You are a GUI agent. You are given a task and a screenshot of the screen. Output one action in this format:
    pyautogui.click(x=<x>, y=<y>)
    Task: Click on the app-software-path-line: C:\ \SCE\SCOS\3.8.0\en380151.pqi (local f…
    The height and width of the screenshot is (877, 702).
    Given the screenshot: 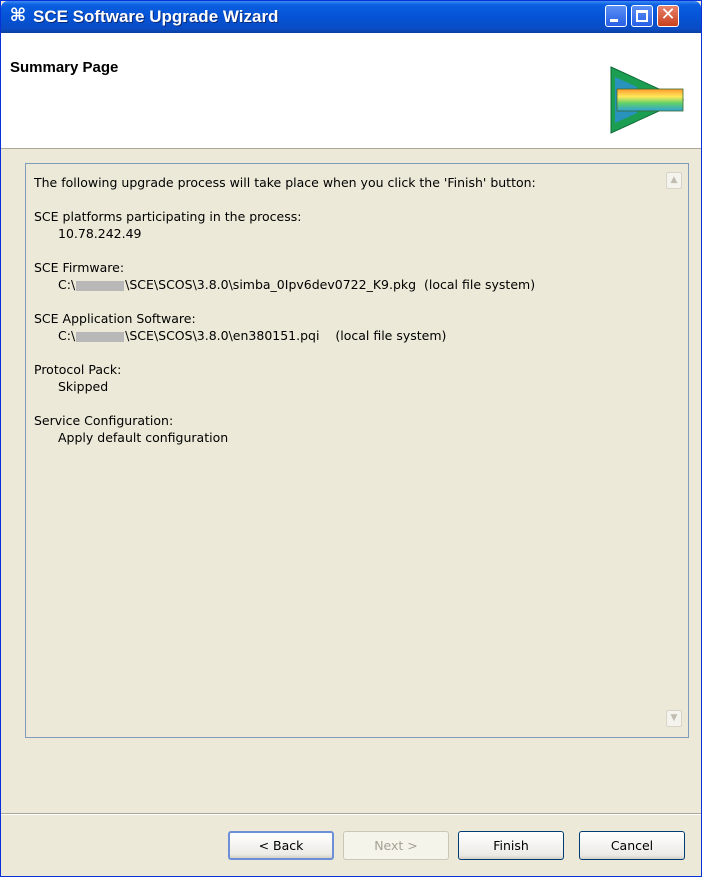 What is the action you would take?
    pyautogui.click(x=344, y=335)
    